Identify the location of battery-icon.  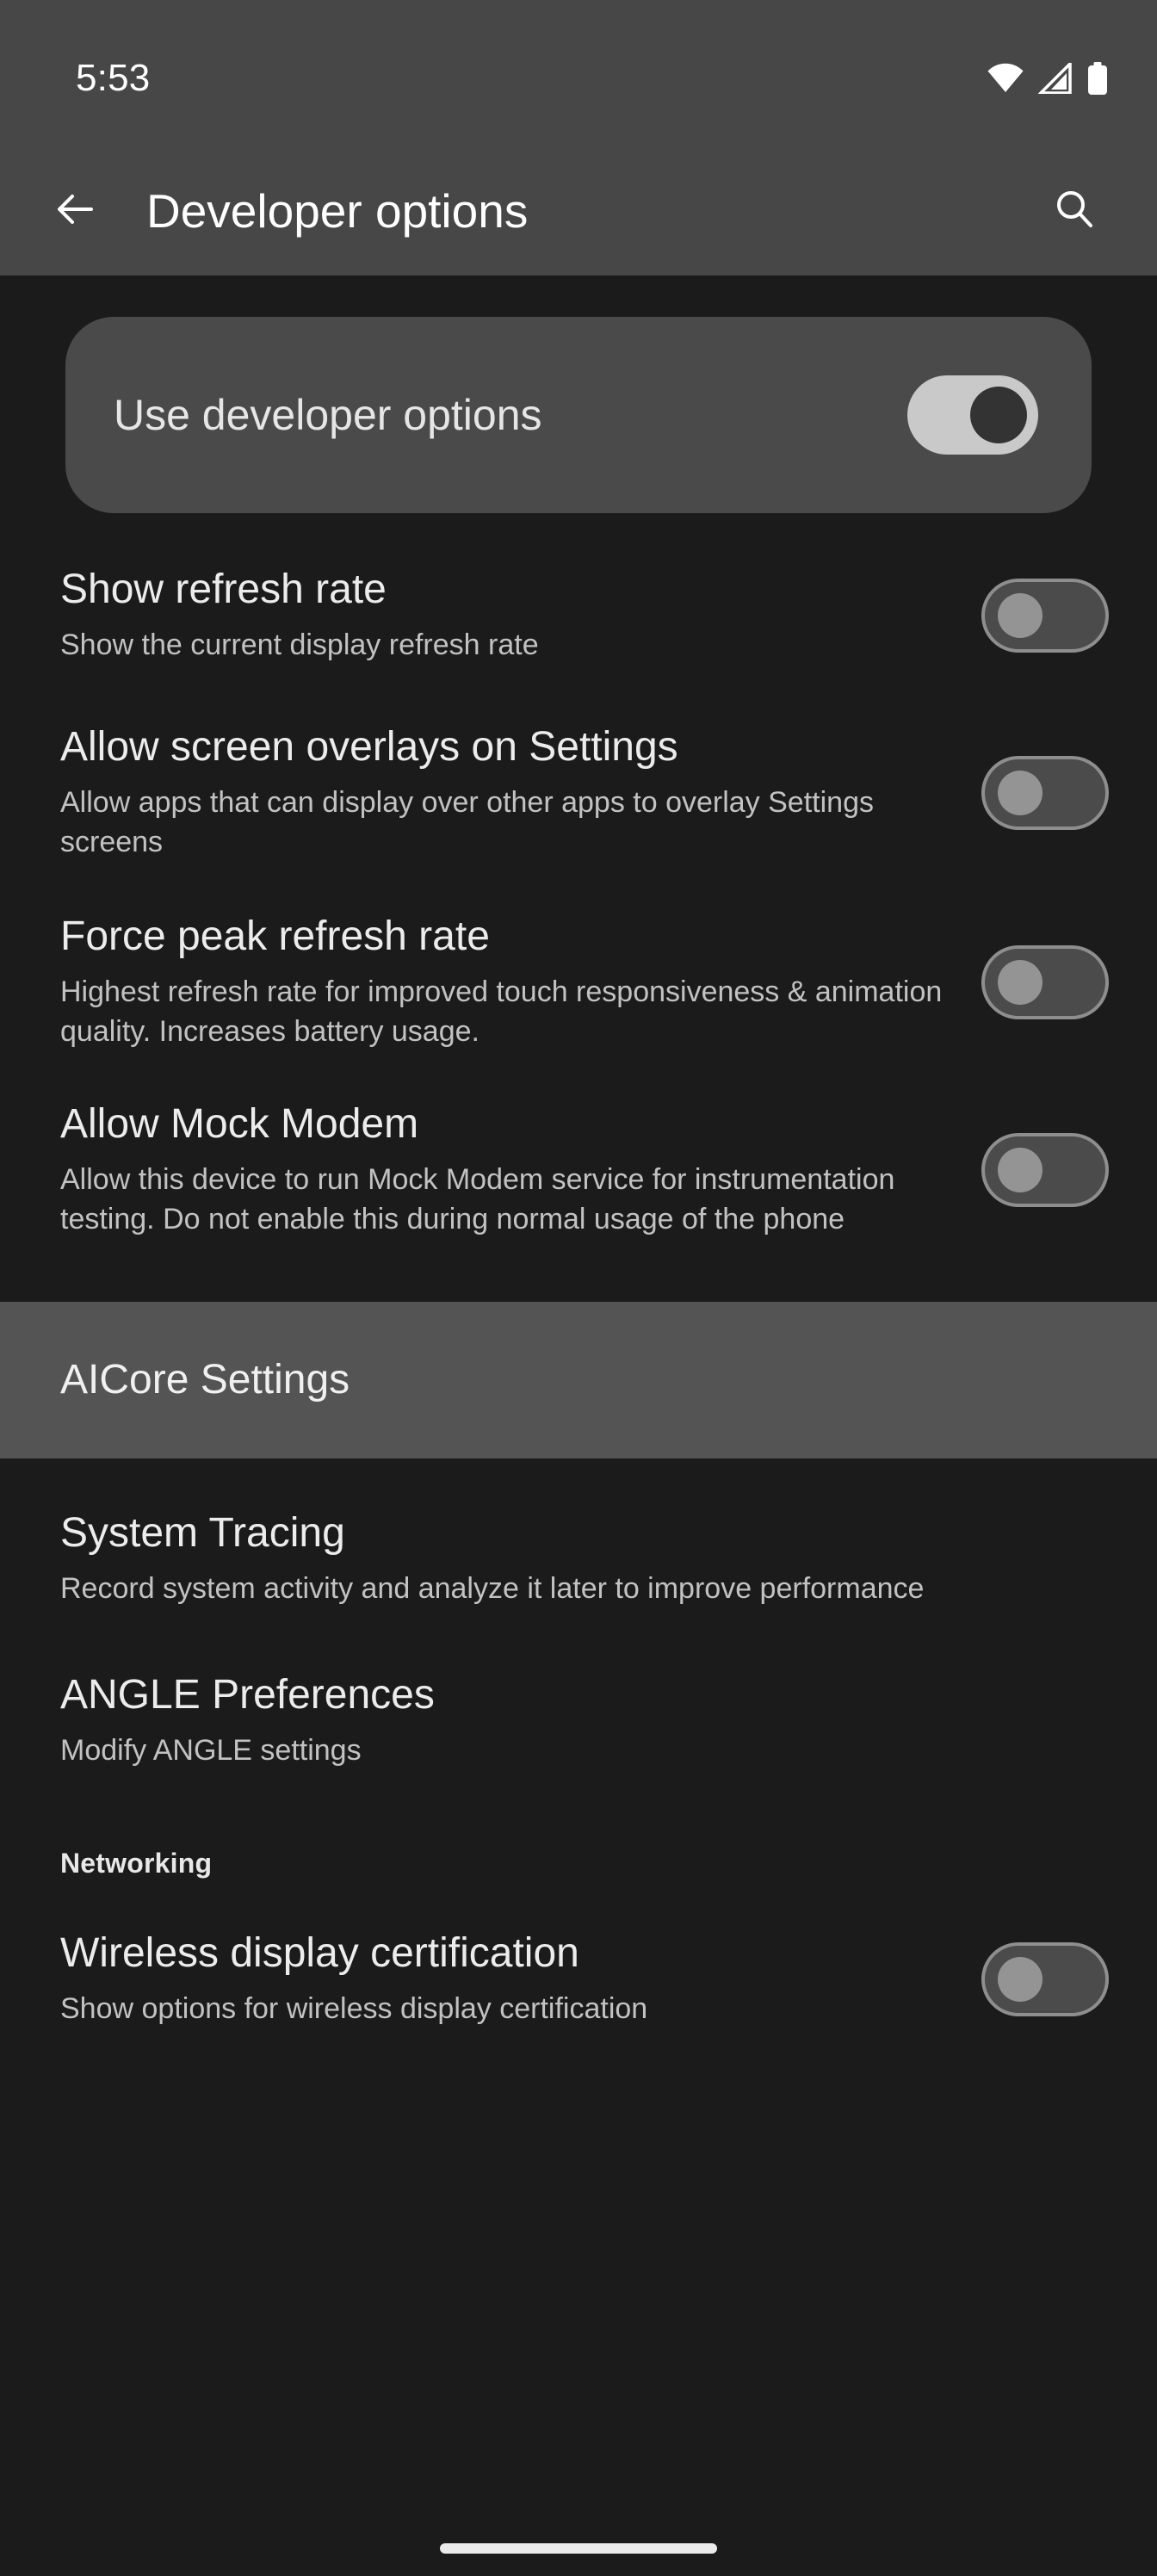
(1098, 79).